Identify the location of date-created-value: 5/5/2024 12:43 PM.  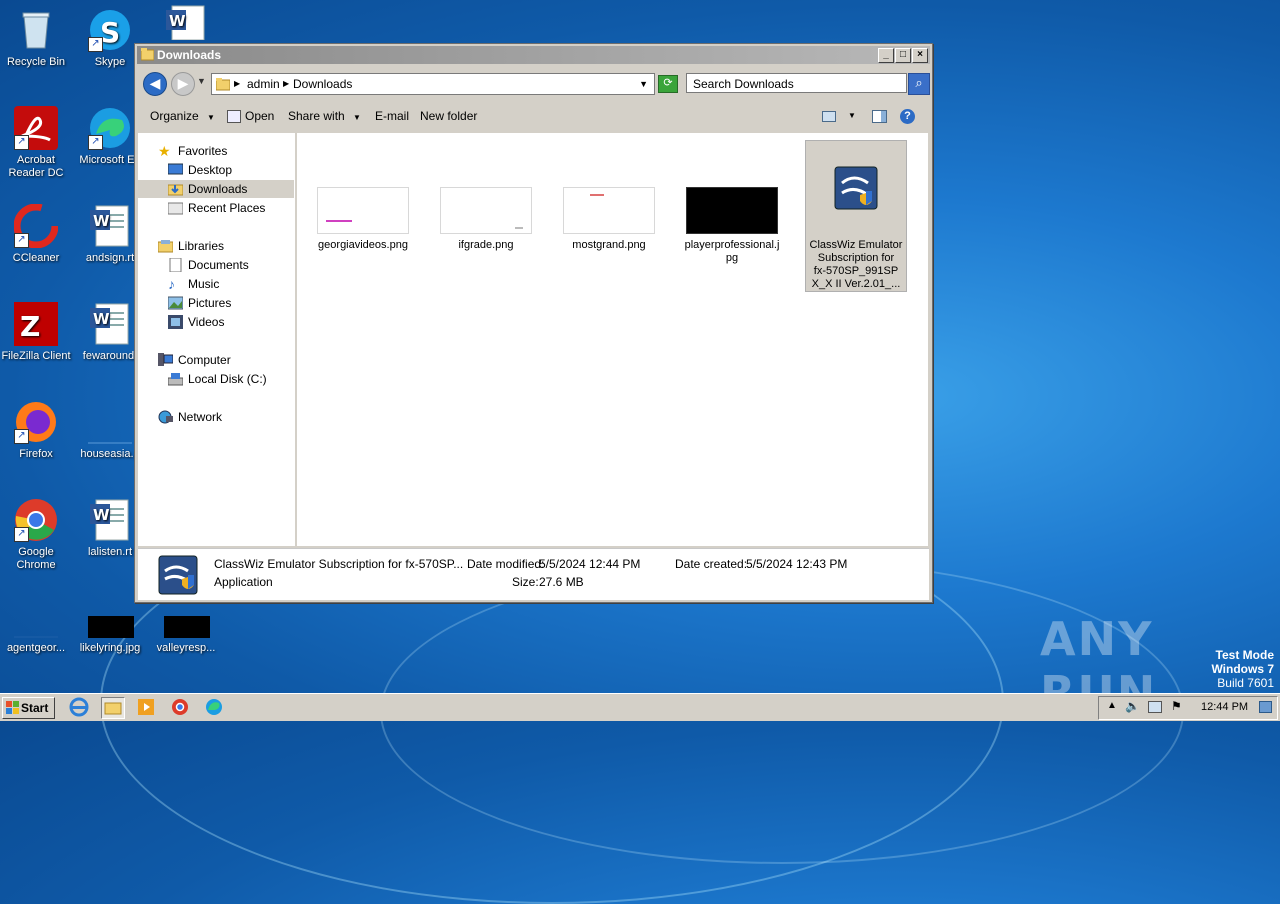
(797, 564).